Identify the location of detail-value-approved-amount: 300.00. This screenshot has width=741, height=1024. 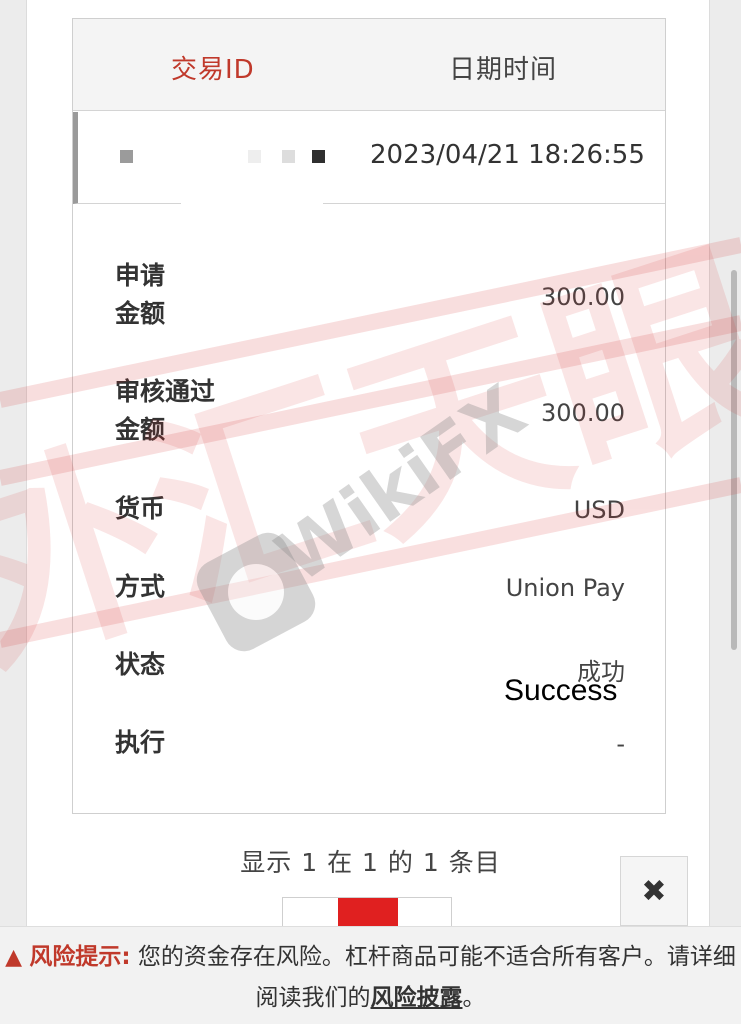
(583, 413).